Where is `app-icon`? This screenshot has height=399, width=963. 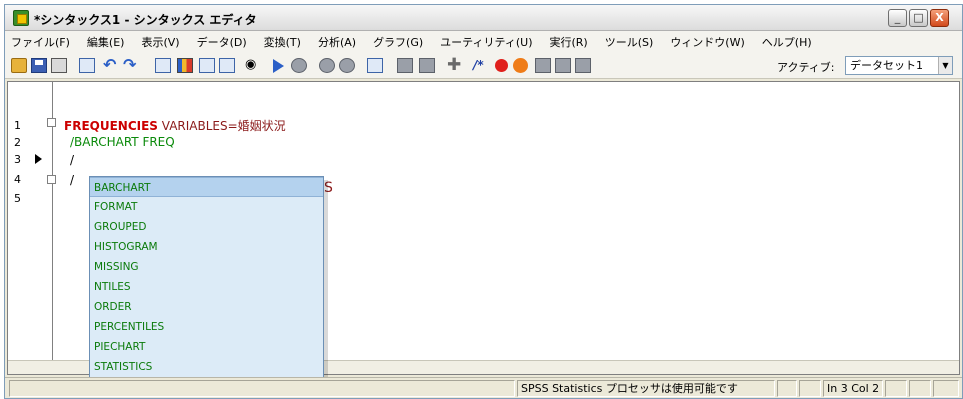 app-icon is located at coordinates (21, 18).